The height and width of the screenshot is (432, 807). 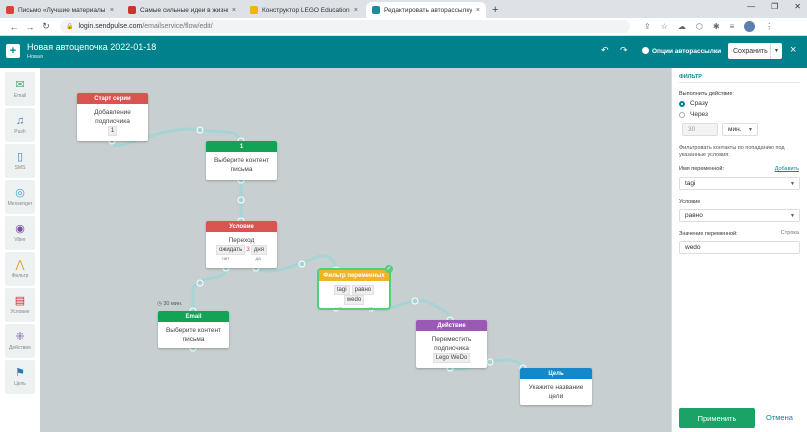 What do you see at coordinates (30, 27) in the screenshot?
I see `forward-icon: →` at bounding box center [30, 27].